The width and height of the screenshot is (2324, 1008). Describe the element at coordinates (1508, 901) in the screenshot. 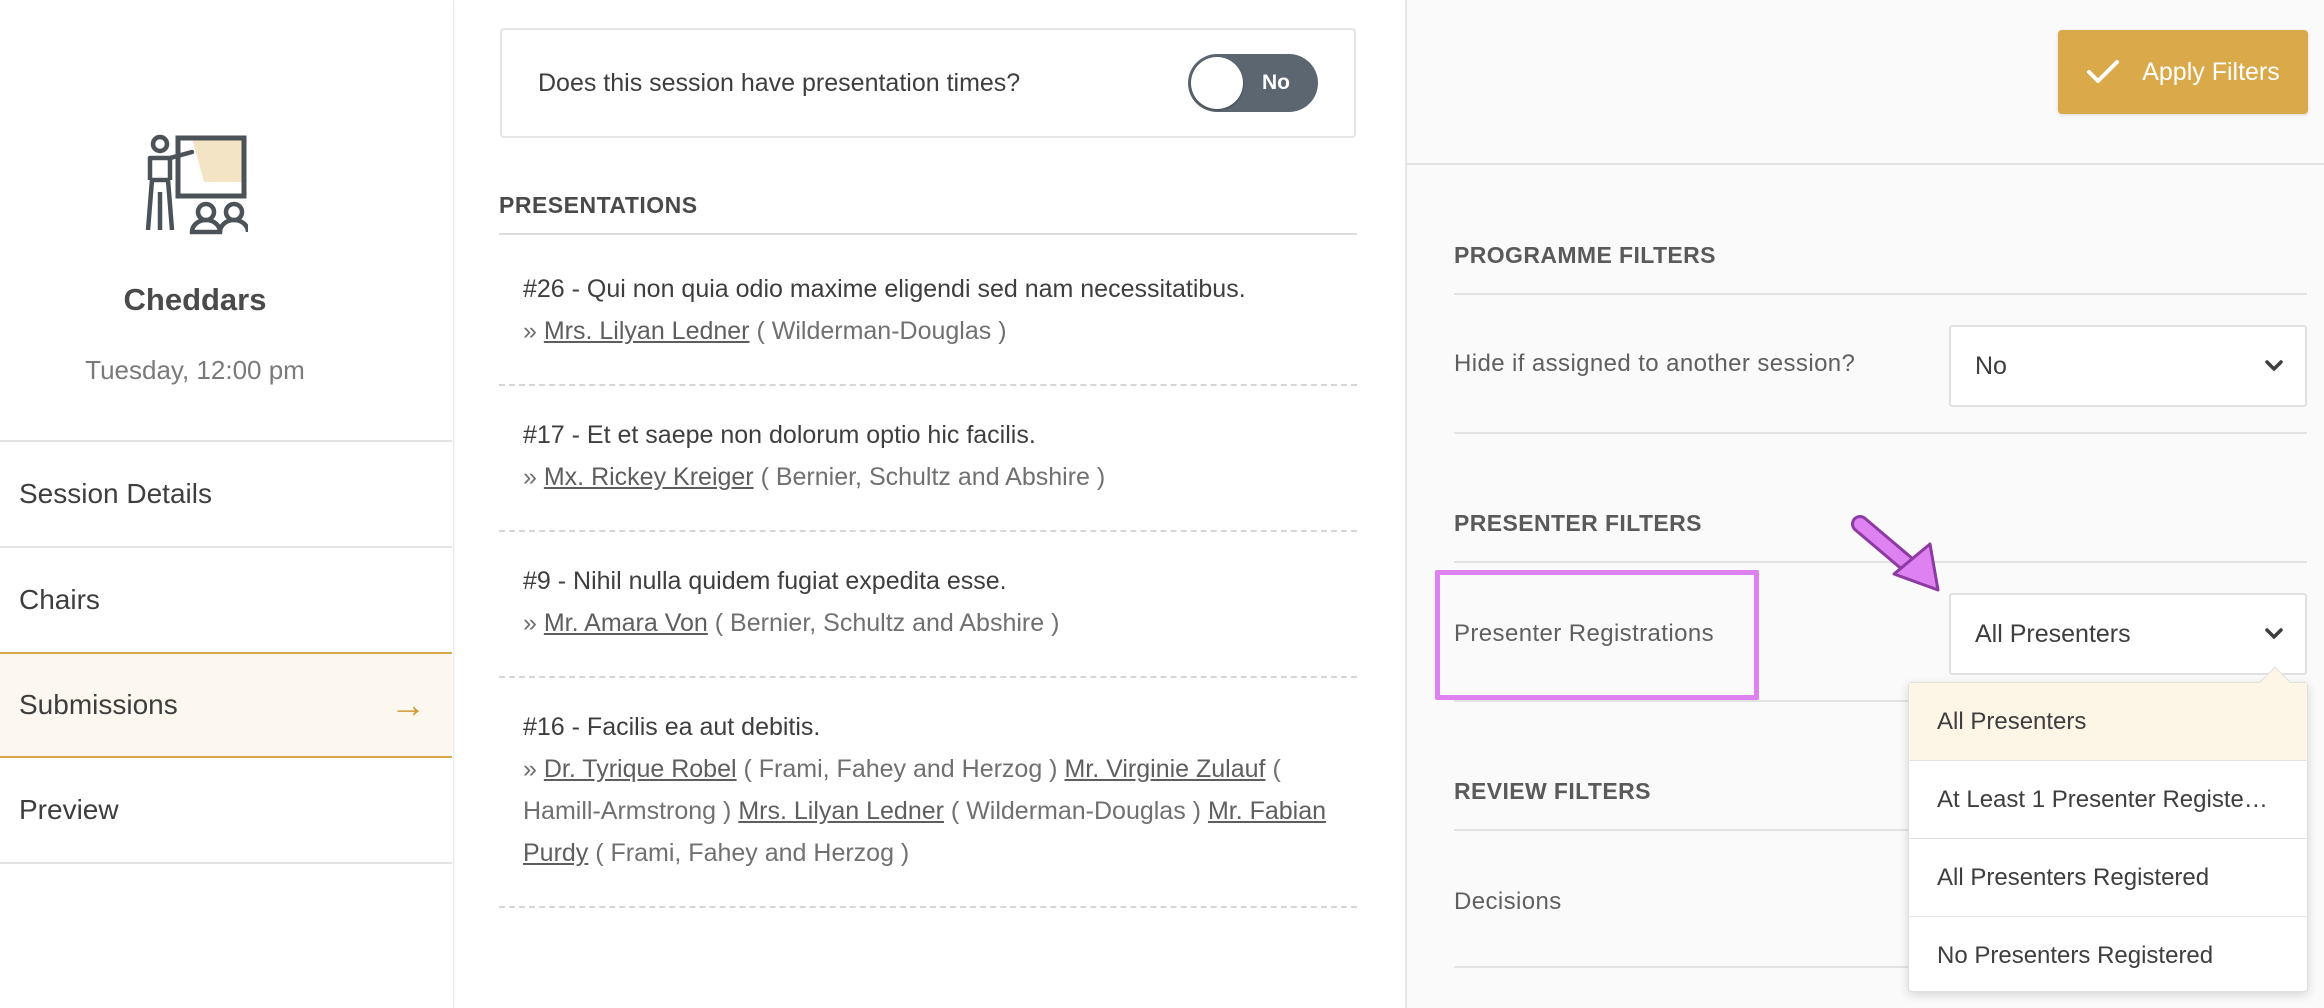

I see `decisions-label: Decisions` at that location.